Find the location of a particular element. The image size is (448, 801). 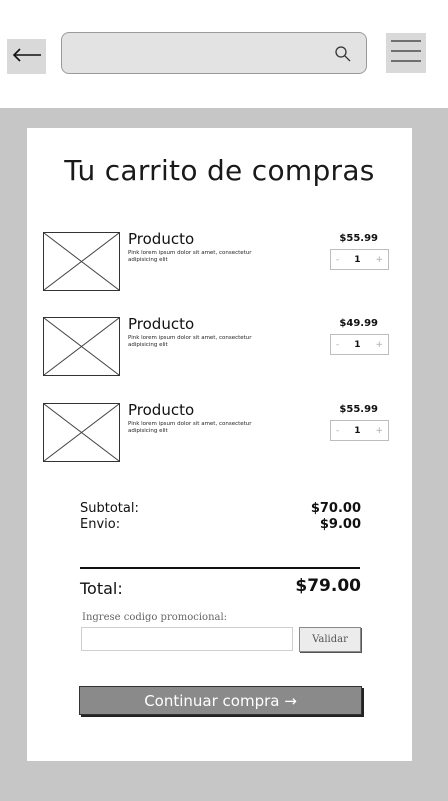

continue-purchase-button: Continuar compra → is located at coordinates (220, 700).